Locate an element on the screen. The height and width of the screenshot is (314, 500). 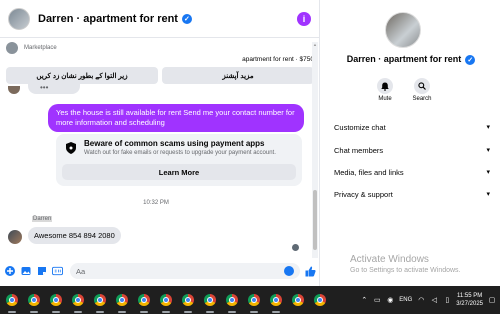
chrome-icon: ◉ is located at coordinates (390, 300).